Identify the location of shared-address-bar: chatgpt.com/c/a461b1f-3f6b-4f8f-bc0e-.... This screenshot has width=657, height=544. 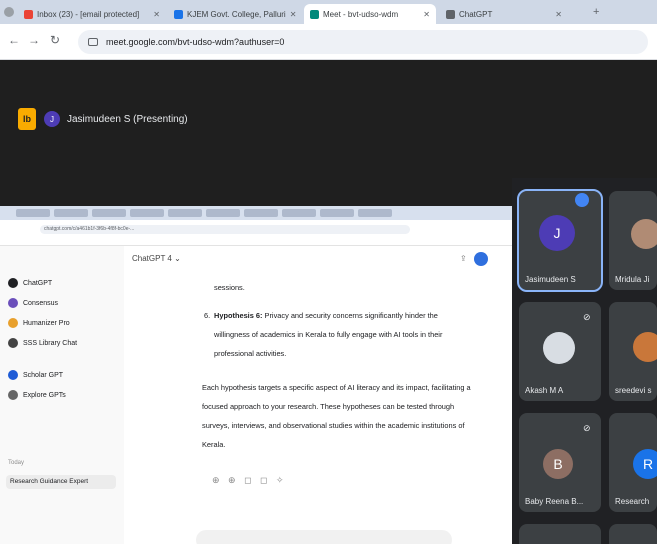
(256, 229).